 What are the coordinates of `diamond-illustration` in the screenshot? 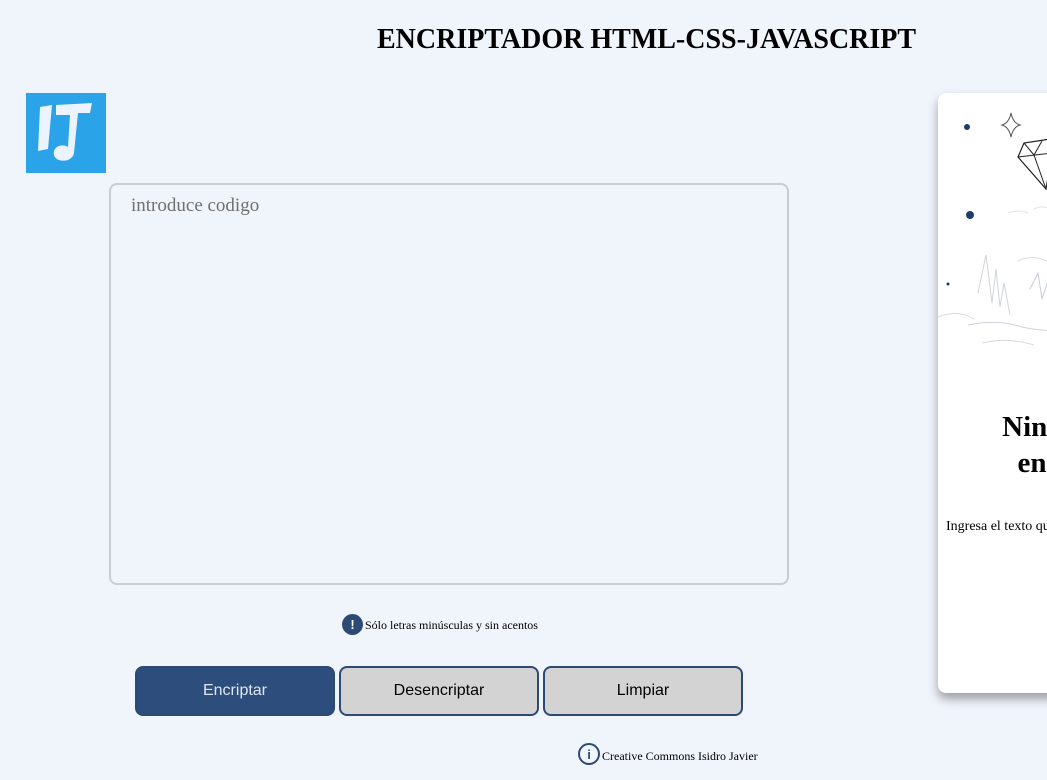 It's located at (992, 229).